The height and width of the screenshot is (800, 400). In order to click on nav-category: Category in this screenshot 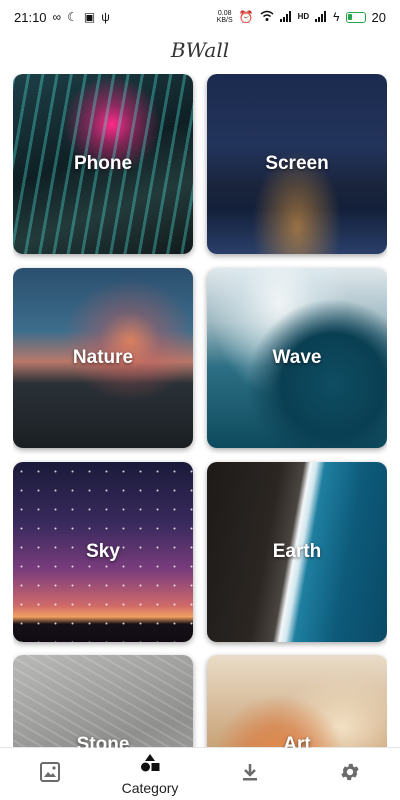, I will do `click(150, 774)`.